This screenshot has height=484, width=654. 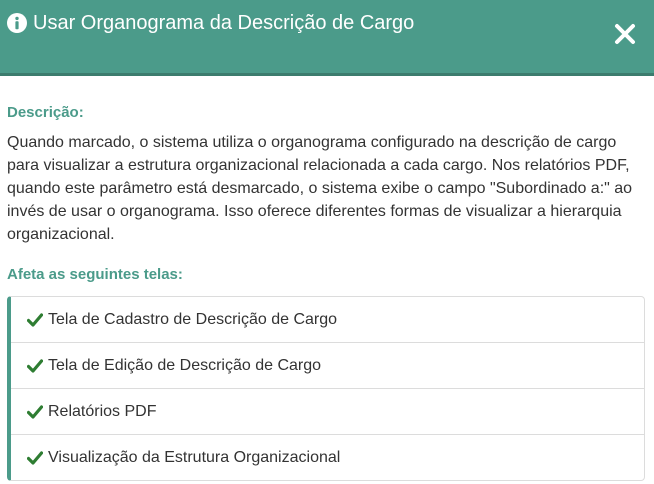 I want to click on close-button, so click(x=625, y=34).